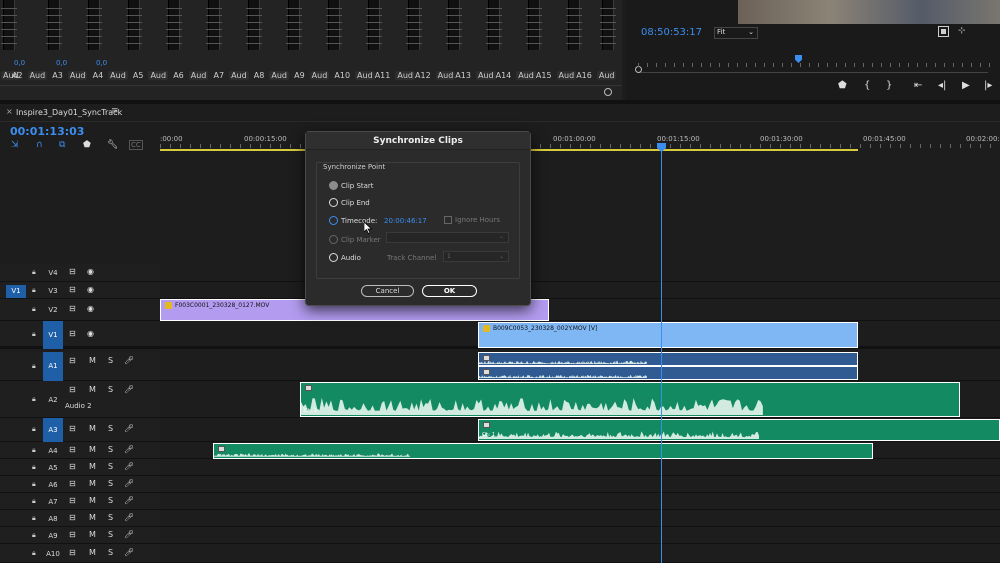 The width and height of the screenshot is (1000, 563). I want to click on v1-clip: B009C0053_230328_002Y.MOV [V], so click(668, 335).